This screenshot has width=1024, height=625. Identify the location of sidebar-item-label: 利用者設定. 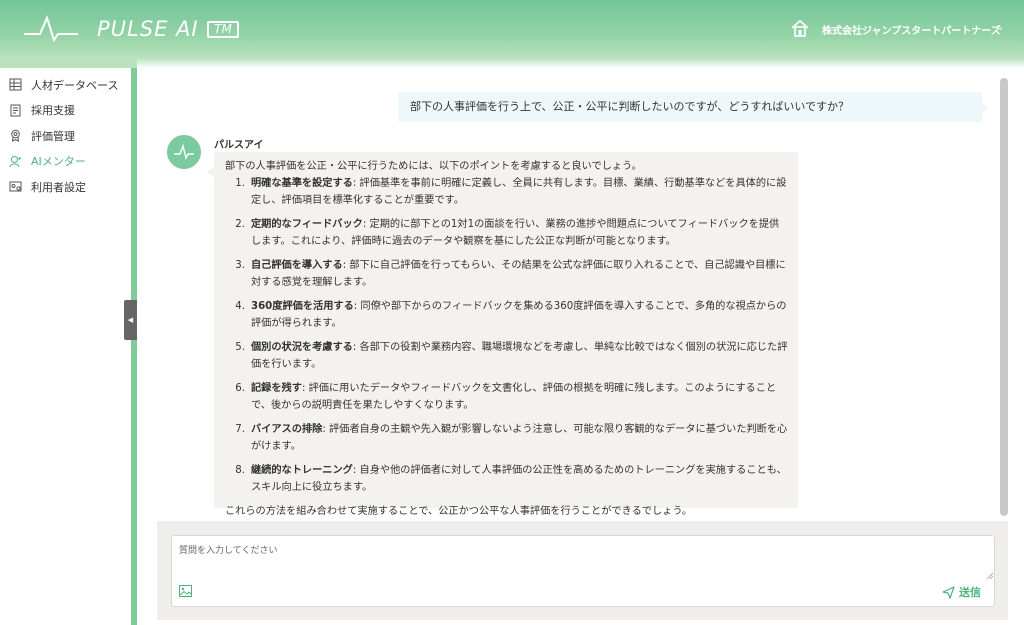
(58, 187).